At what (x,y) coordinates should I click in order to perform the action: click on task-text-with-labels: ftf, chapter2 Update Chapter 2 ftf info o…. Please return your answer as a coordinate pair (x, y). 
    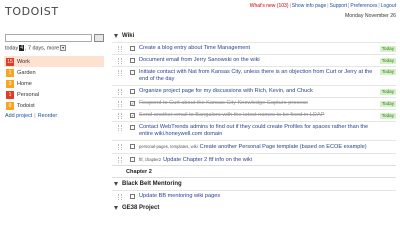
    Looking at the image, I should click on (267, 160).